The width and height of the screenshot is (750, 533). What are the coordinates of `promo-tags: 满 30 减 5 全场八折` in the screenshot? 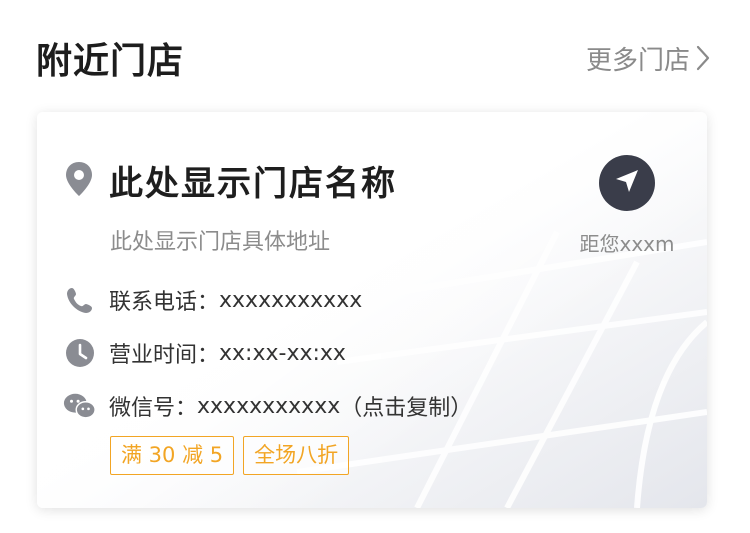 It's located at (230, 455).